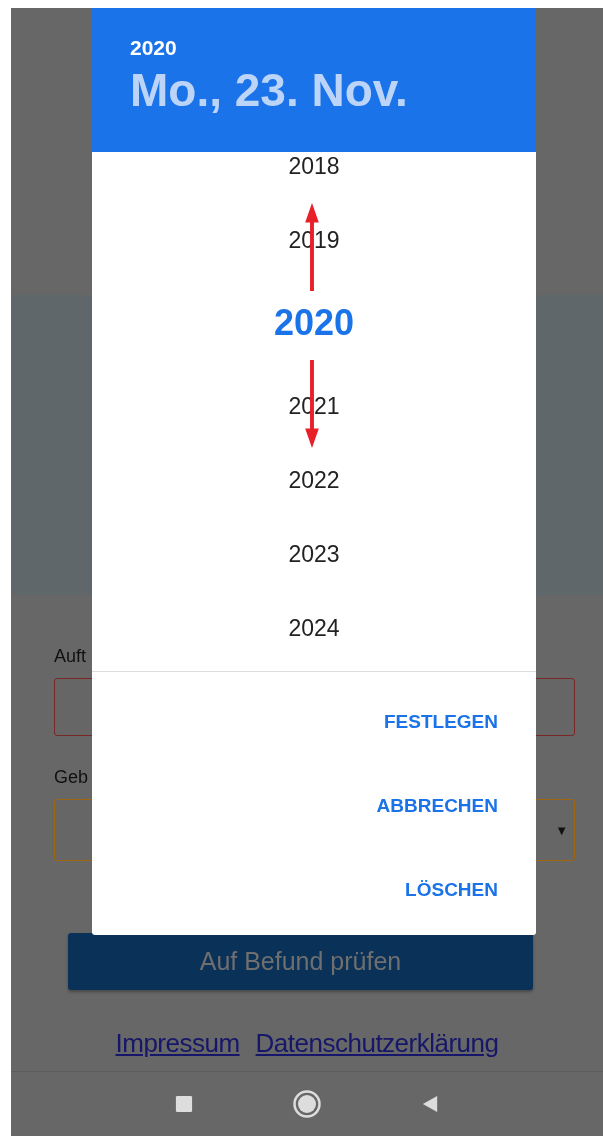 The height and width of the screenshot is (1136, 603). What do you see at coordinates (314, 323) in the screenshot?
I see `year-option: 2020` at bounding box center [314, 323].